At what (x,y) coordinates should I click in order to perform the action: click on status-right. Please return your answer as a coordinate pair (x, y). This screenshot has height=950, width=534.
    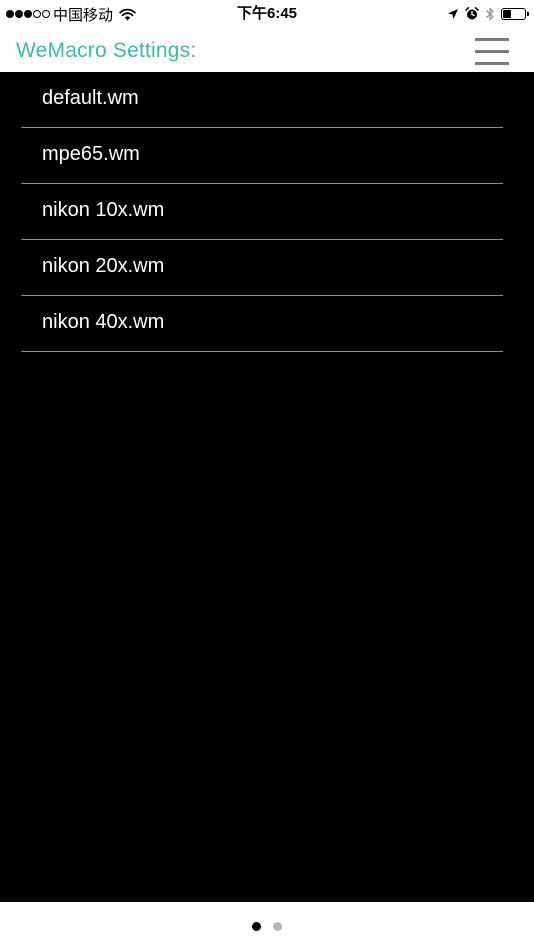
    Looking at the image, I should click on (488, 14).